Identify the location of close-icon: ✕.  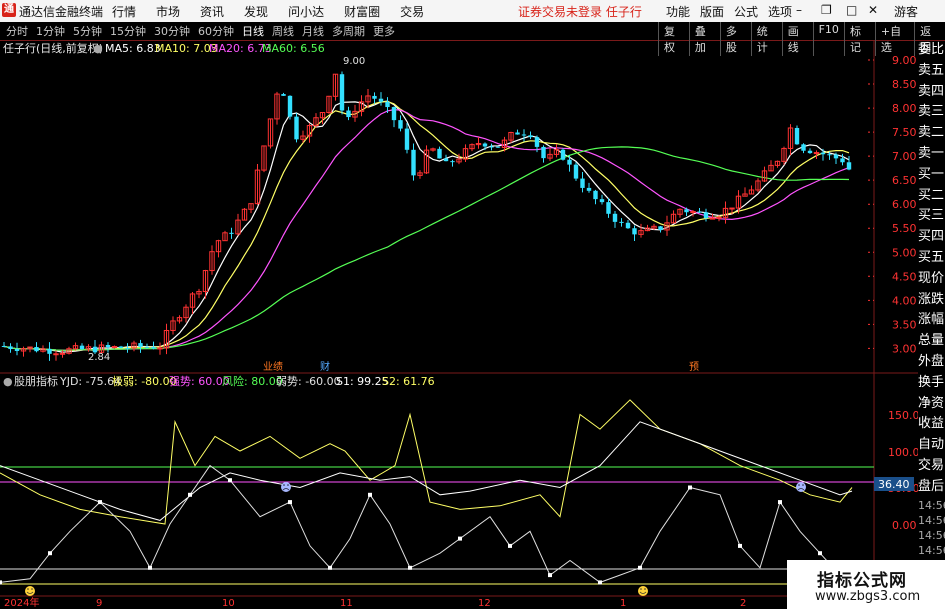
(873, 10).